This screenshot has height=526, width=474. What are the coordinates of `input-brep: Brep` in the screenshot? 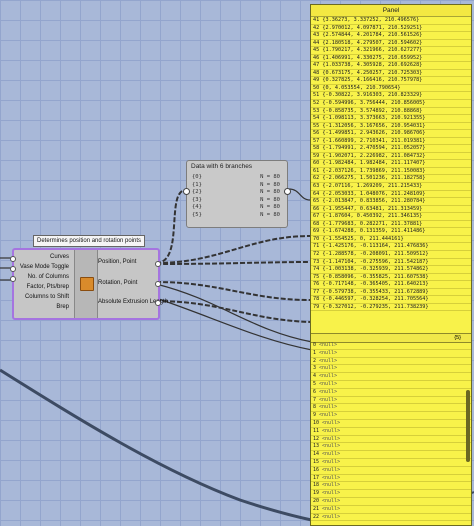 It's located at (43, 307).